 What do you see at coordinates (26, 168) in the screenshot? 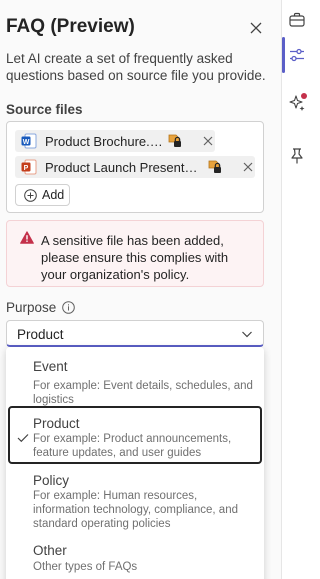
I see `svg-text: P` at bounding box center [26, 168].